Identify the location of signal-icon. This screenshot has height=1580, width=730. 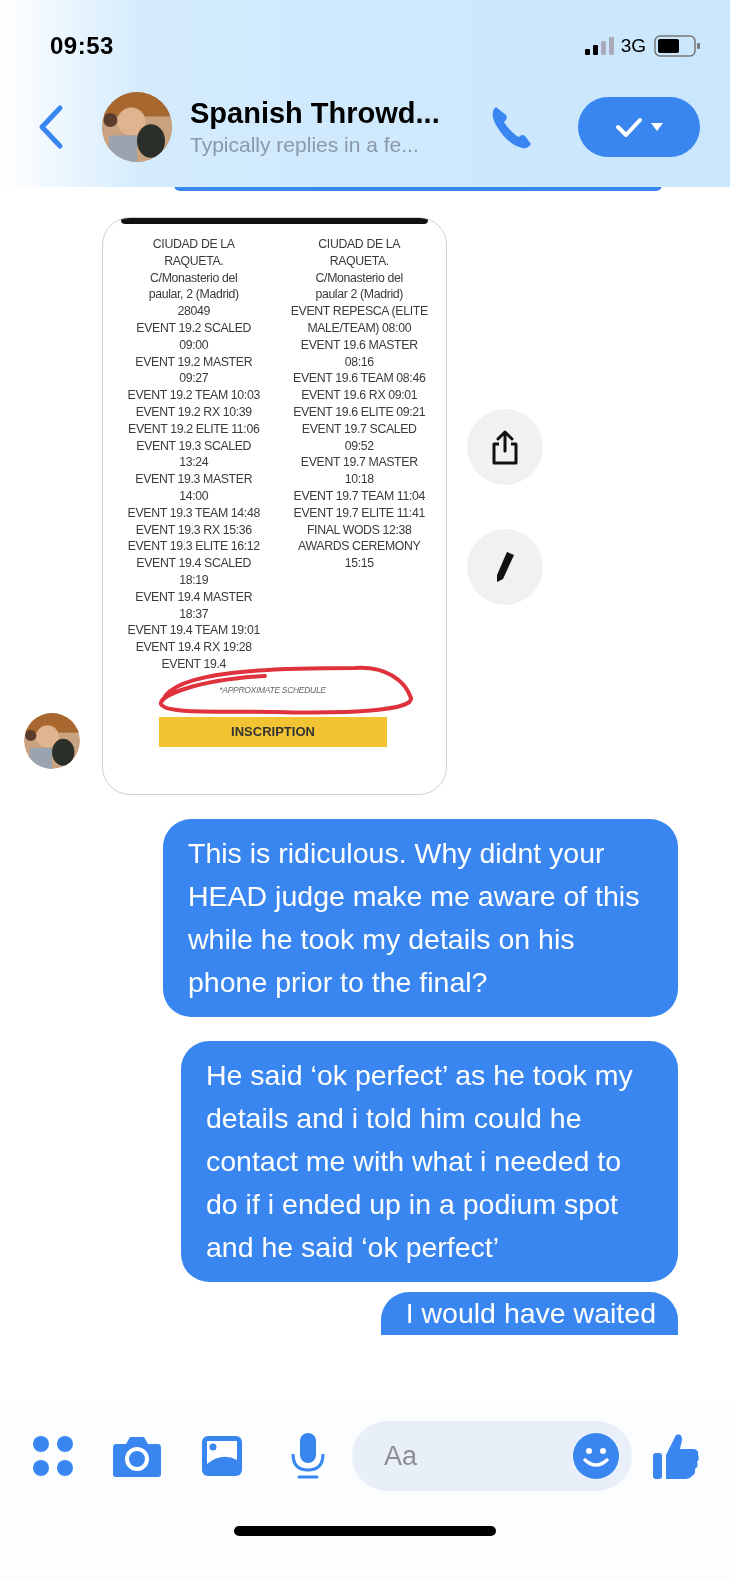
(599, 46).